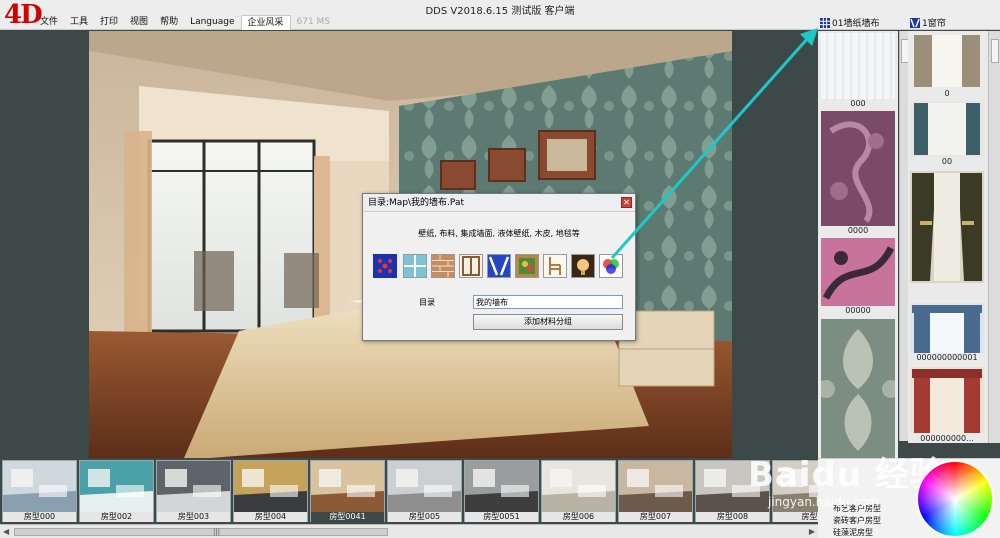 The image size is (1000, 538). I want to click on room-thumbnail-label: 房型006, so click(578, 517).